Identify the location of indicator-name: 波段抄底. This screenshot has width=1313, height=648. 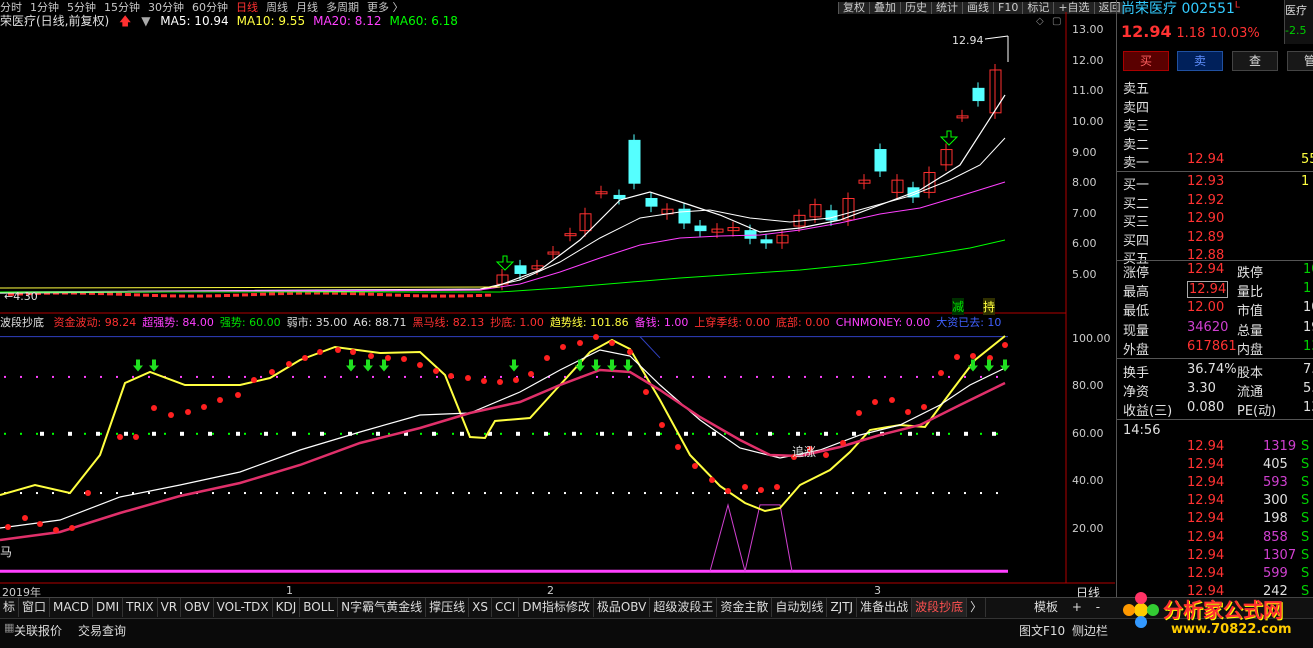
(22, 322).